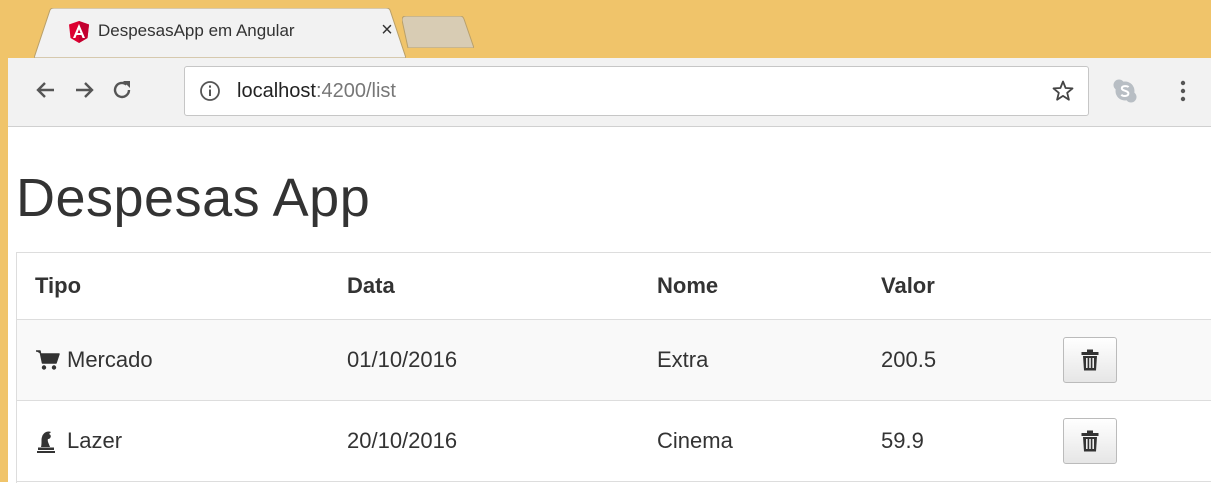 The height and width of the screenshot is (483, 1211). I want to click on address-bar: localhost:4200/list, so click(636, 91).